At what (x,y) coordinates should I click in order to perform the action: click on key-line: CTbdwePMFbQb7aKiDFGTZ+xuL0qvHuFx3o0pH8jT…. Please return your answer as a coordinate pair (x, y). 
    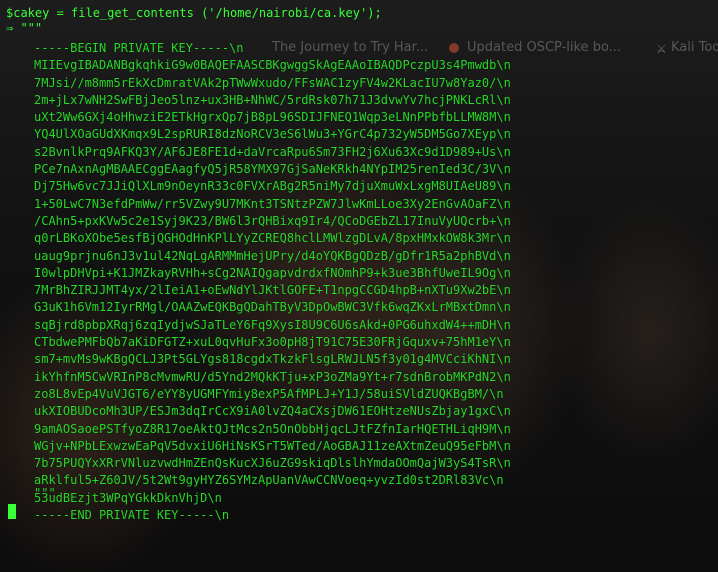
    Looking at the image, I should click on (272, 342).